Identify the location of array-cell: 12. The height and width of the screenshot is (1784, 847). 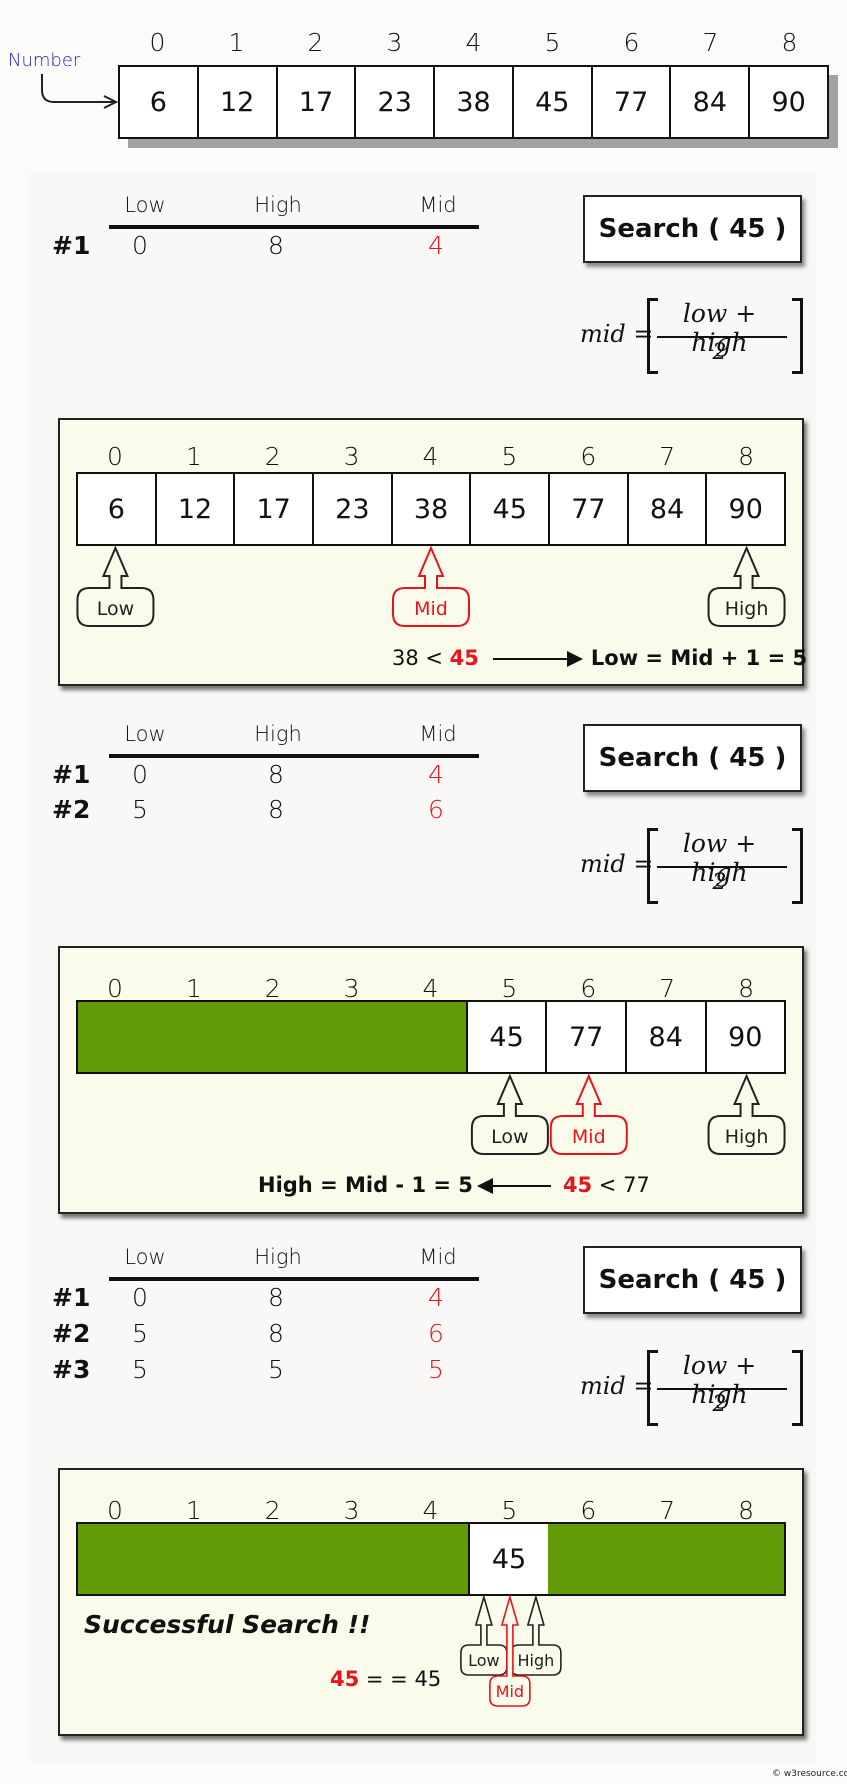
(236, 102).